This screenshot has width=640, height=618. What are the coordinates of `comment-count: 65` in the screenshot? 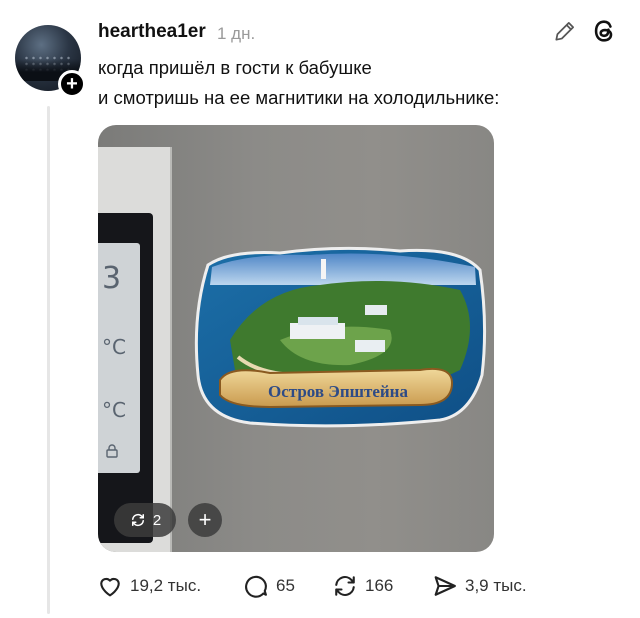 It's located at (285, 585).